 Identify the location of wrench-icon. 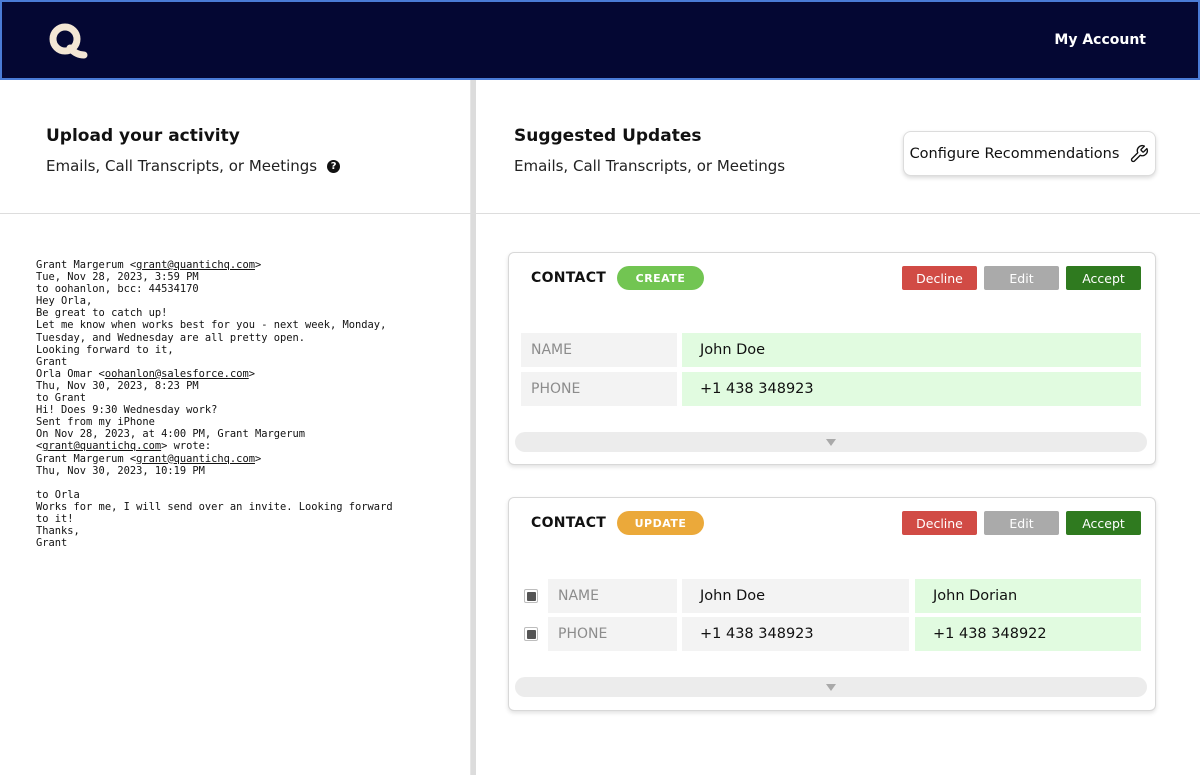
(1140, 153).